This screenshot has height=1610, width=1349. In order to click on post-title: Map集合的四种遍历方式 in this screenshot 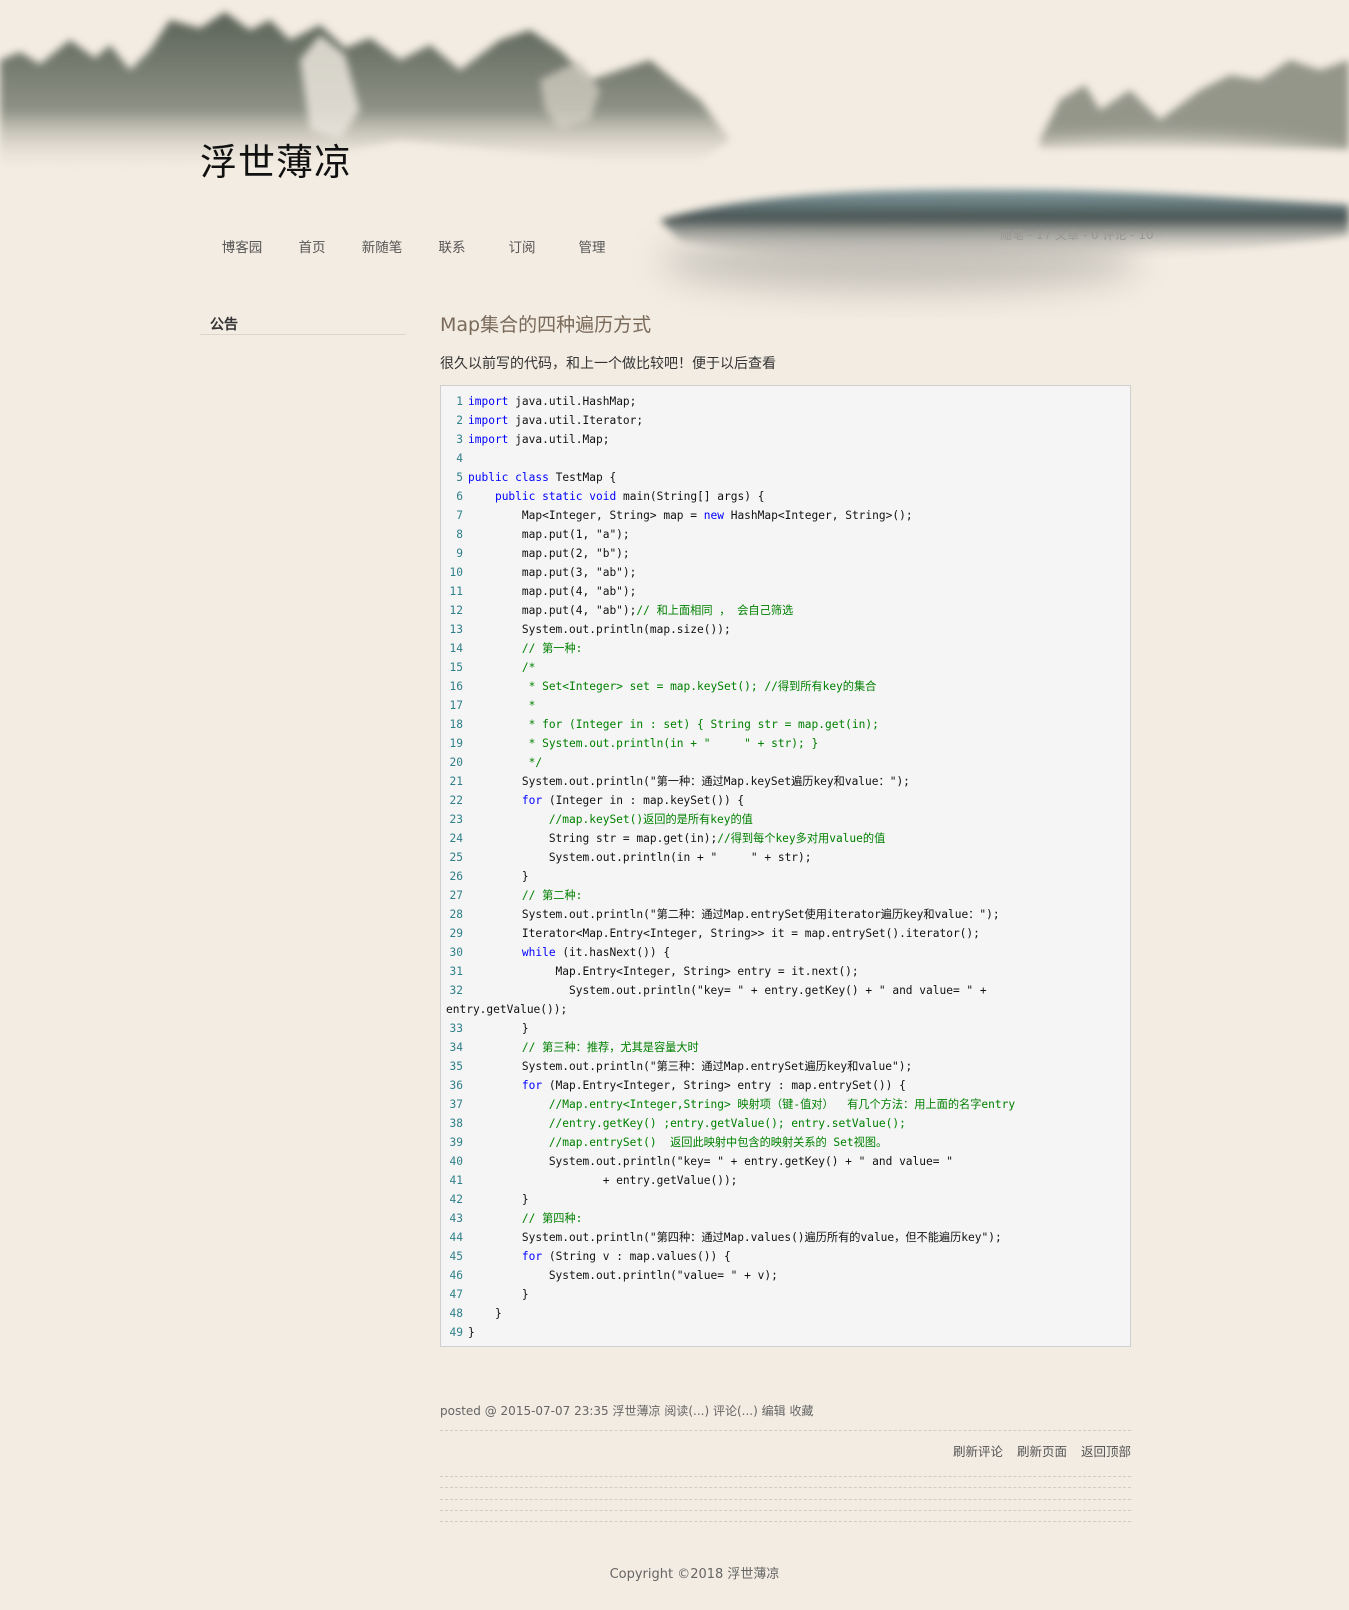, I will do `click(785, 323)`.